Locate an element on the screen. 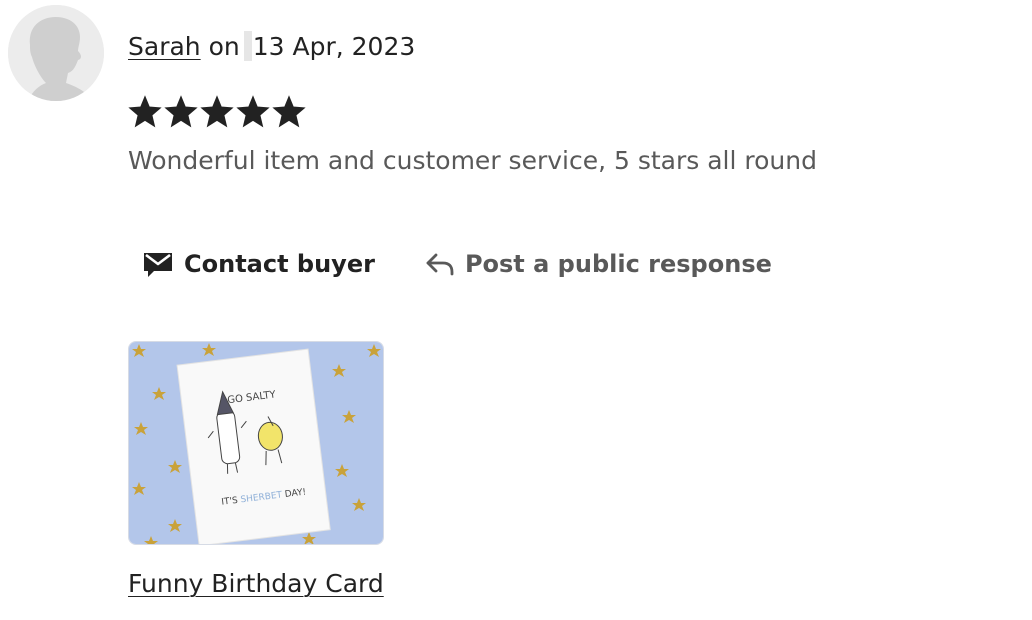 The width and height of the screenshot is (1032, 620). reply-arrow-icon is located at coordinates (440, 264).